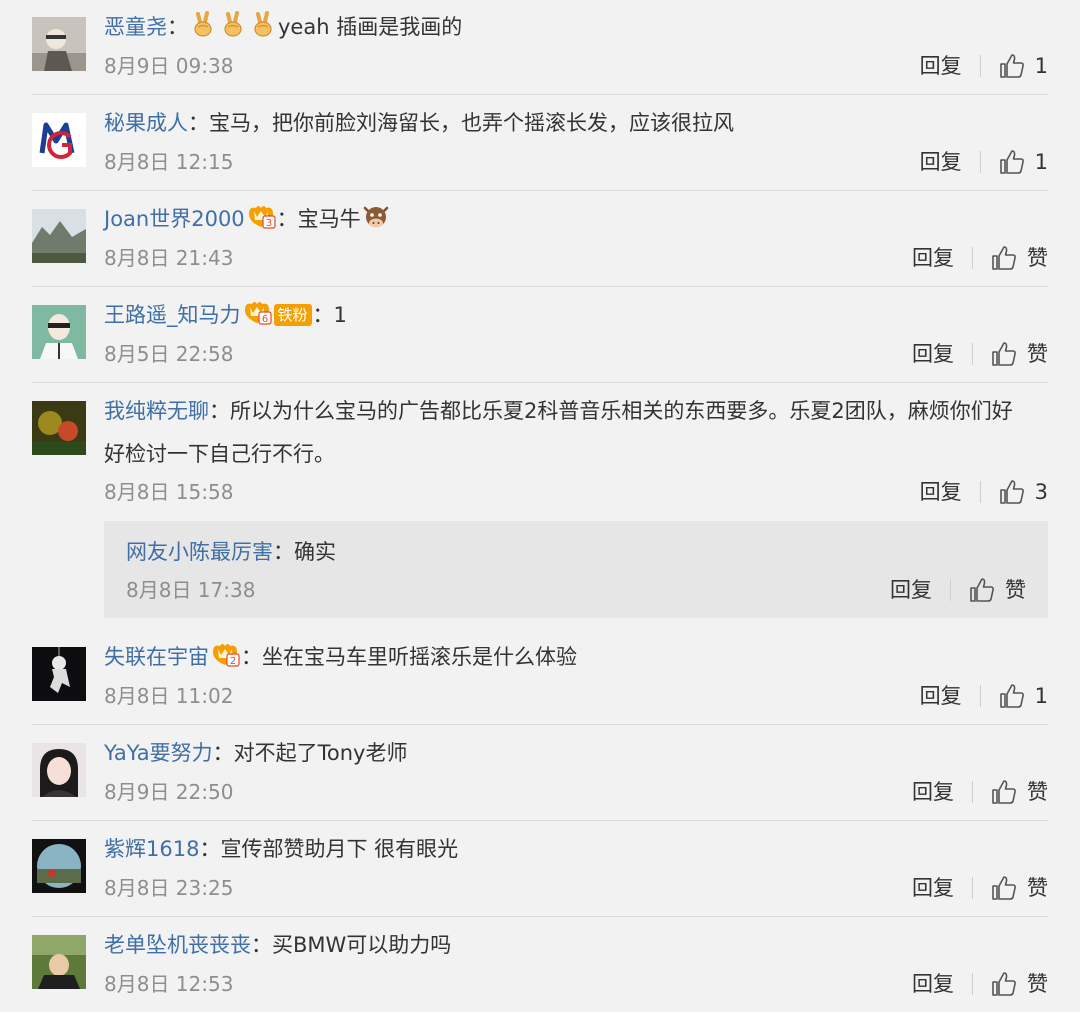 This screenshot has width=1080, height=1012. What do you see at coordinates (169, 492) in the screenshot?
I see `timestamp: 8月8日 15:58` at bounding box center [169, 492].